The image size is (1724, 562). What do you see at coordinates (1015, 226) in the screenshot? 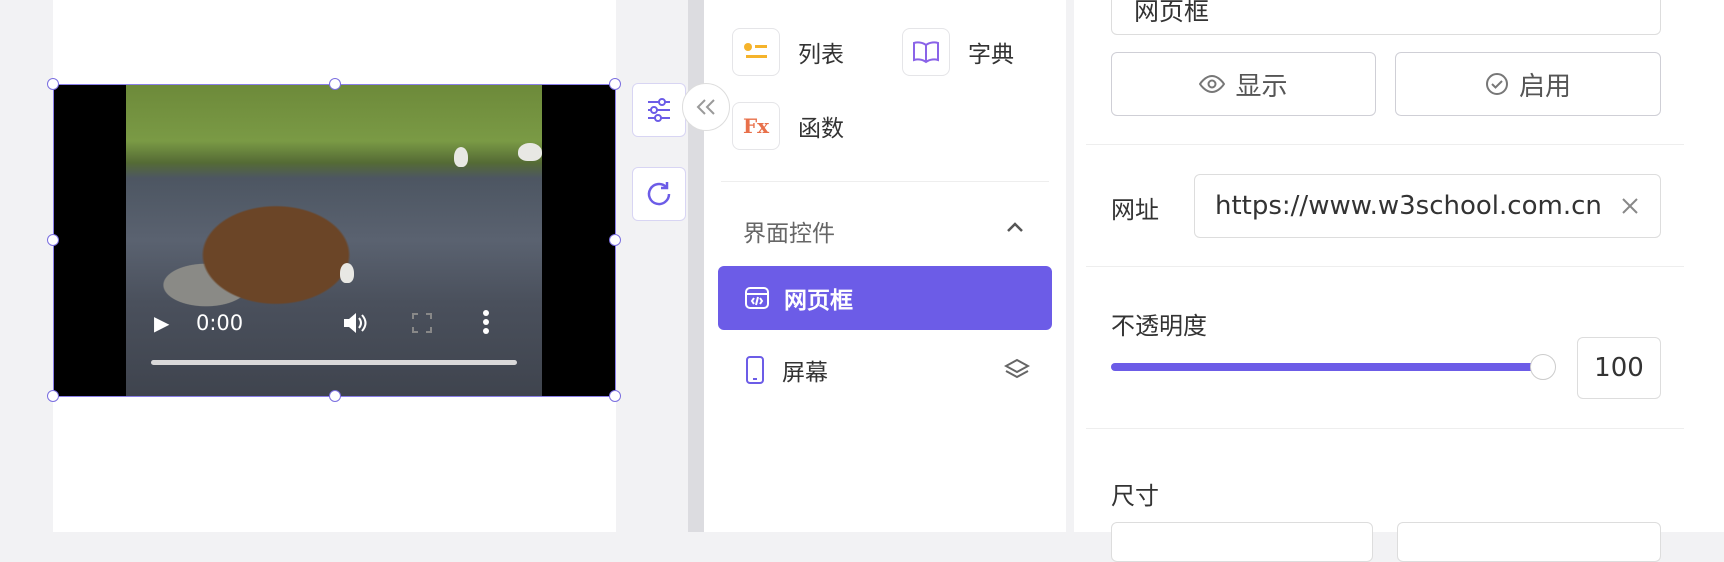
I see `chevron-up-icon` at bounding box center [1015, 226].